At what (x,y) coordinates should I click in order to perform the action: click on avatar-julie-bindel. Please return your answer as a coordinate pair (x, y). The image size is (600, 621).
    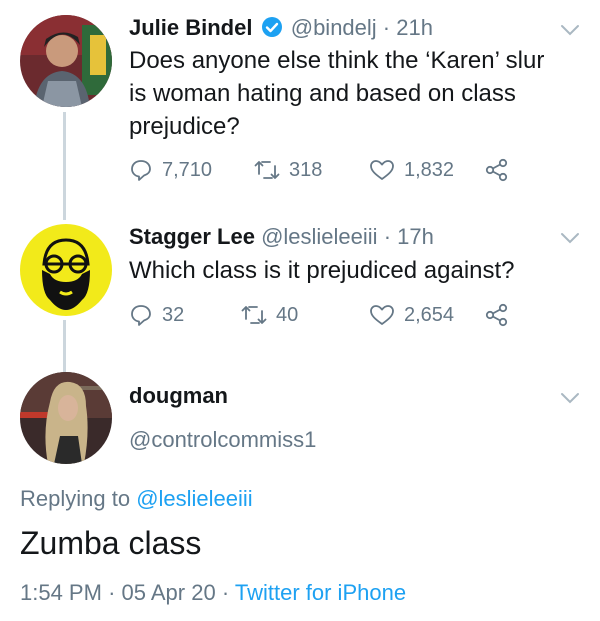
    Looking at the image, I should click on (66, 61).